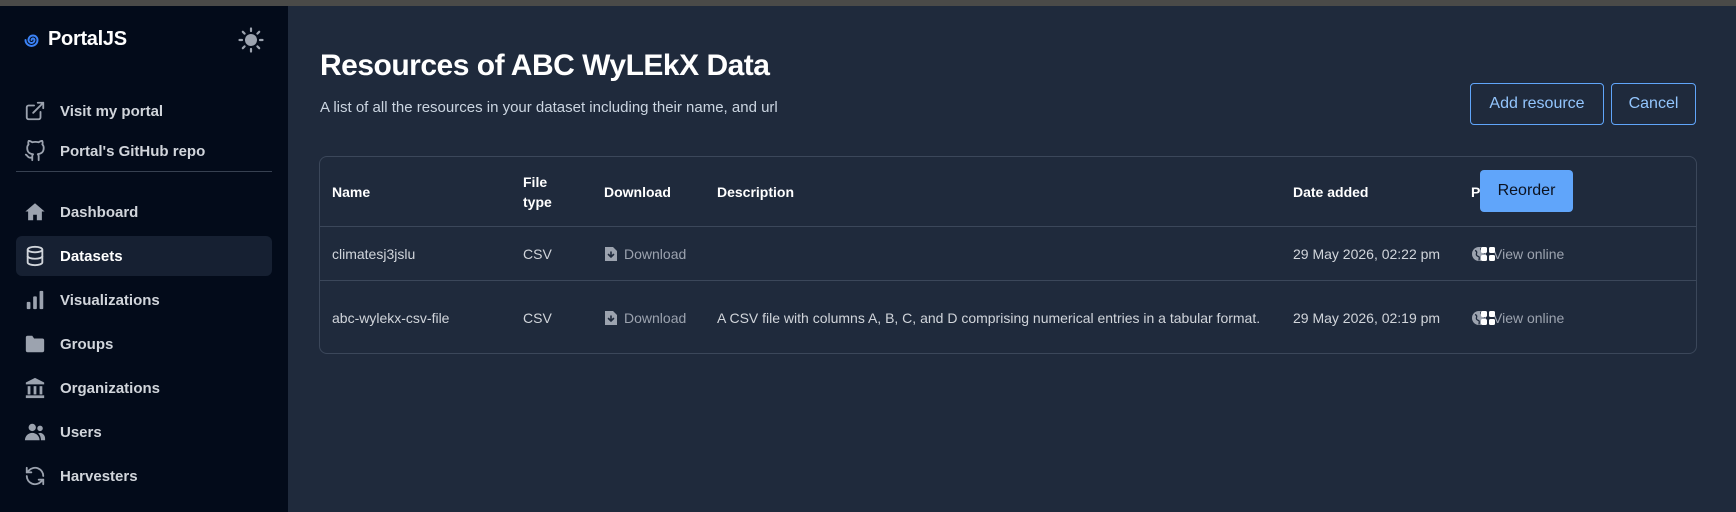 This screenshot has height=512, width=1736. I want to click on refresh-icon, so click(35, 476).